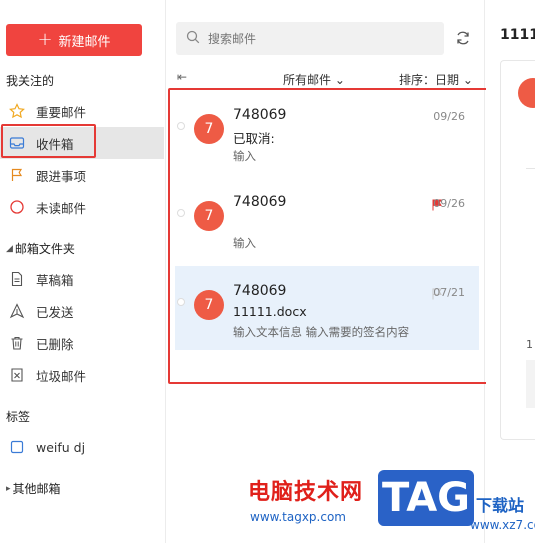 The image size is (535, 543). Describe the element at coordinates (33, 488) in the screenshot. I see `other-mailbox-section-title: ▸ 其他邮箱` at that location.